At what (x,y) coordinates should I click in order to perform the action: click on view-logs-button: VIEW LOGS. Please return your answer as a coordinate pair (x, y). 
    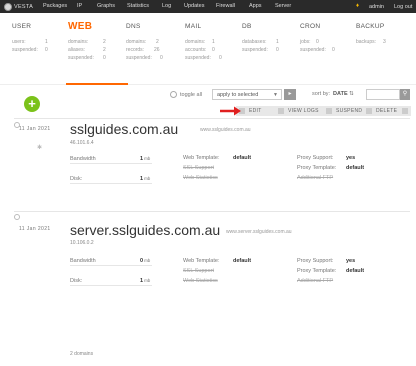
    Looking at the image, I should click on (303, 111).